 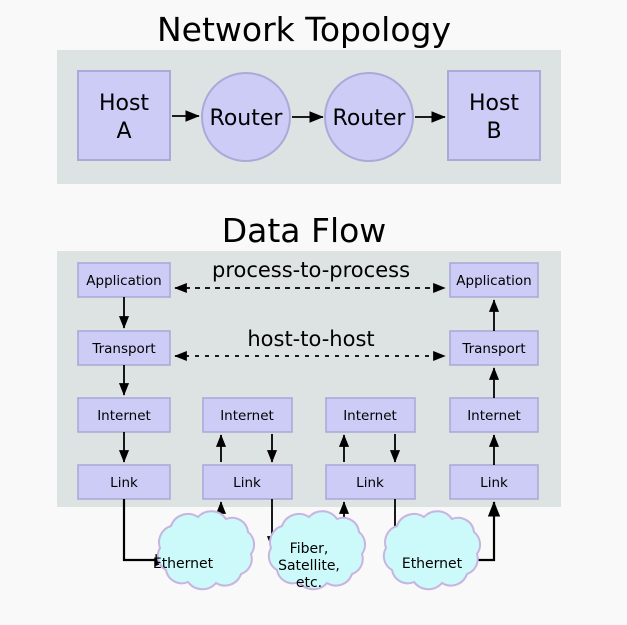 I want to click on col3-internet: Internet, so click(x=370, y=415).